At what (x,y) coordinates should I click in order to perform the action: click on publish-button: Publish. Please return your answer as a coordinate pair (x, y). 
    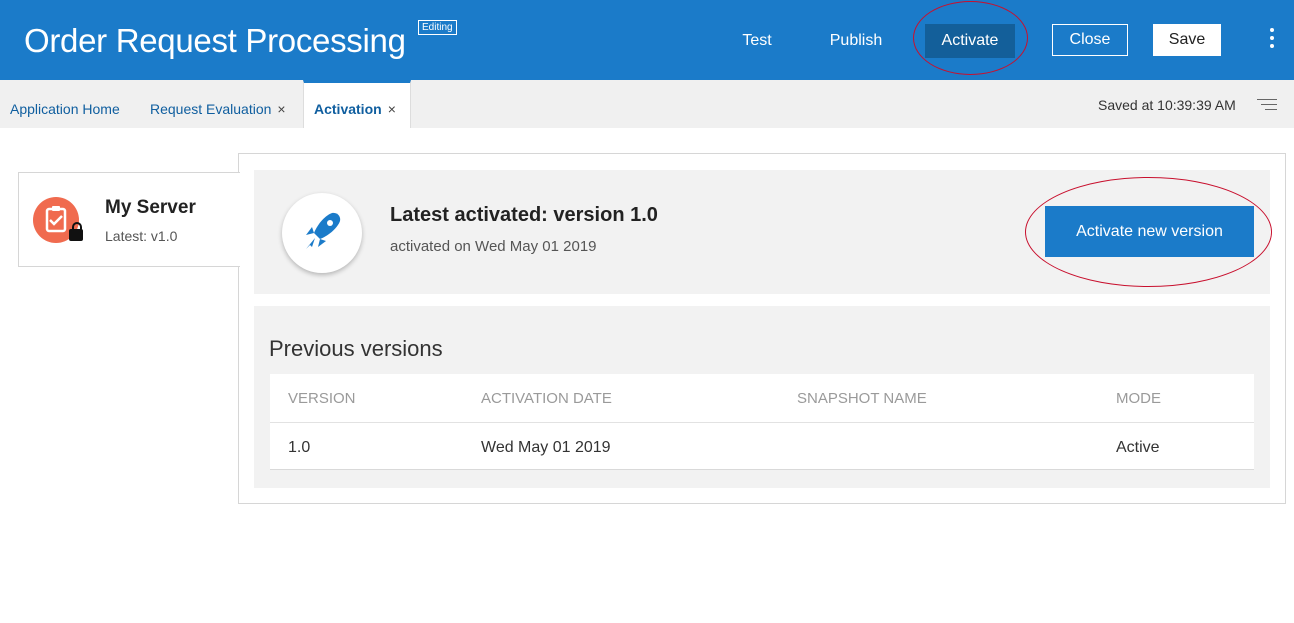
    Looking at the image, I should click on (856, 41).